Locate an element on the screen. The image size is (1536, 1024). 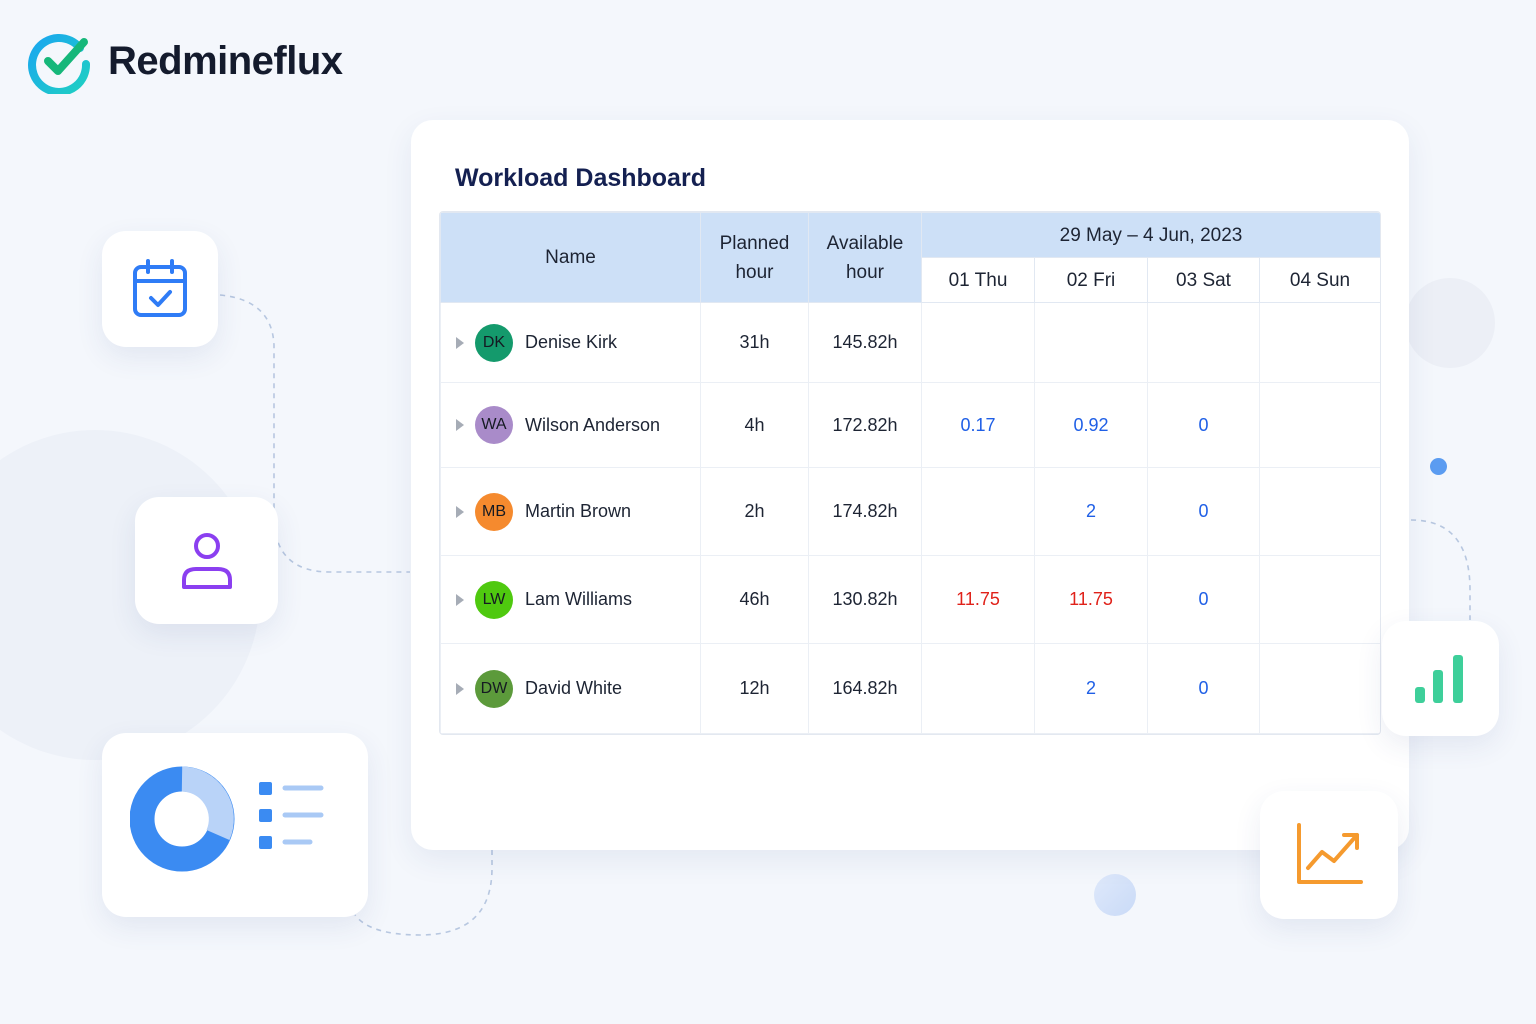
bar-chart-card is located at coordinates (1440, 678).